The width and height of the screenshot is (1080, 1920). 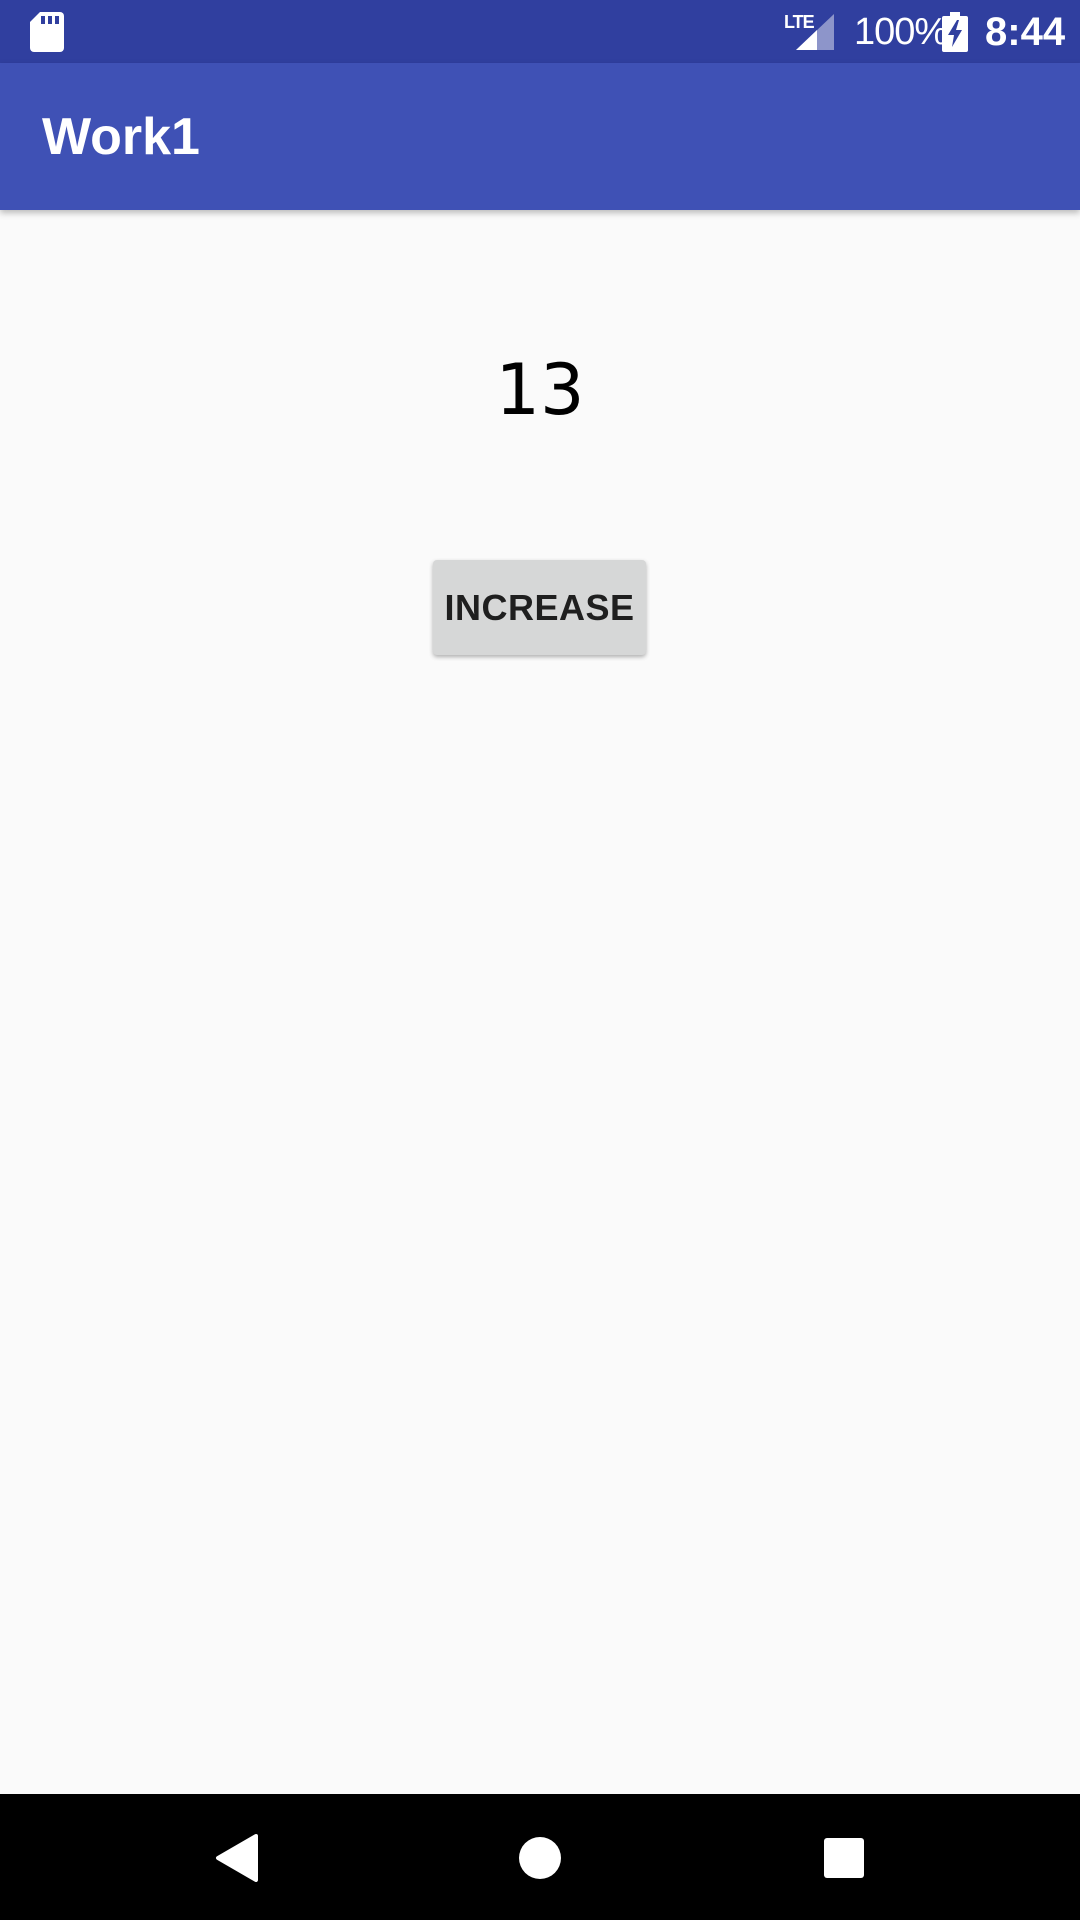 What do you see at coordinates (540, 390) in the screenshot?
I see `counter-value: 13` at bounding box center [540, 390].